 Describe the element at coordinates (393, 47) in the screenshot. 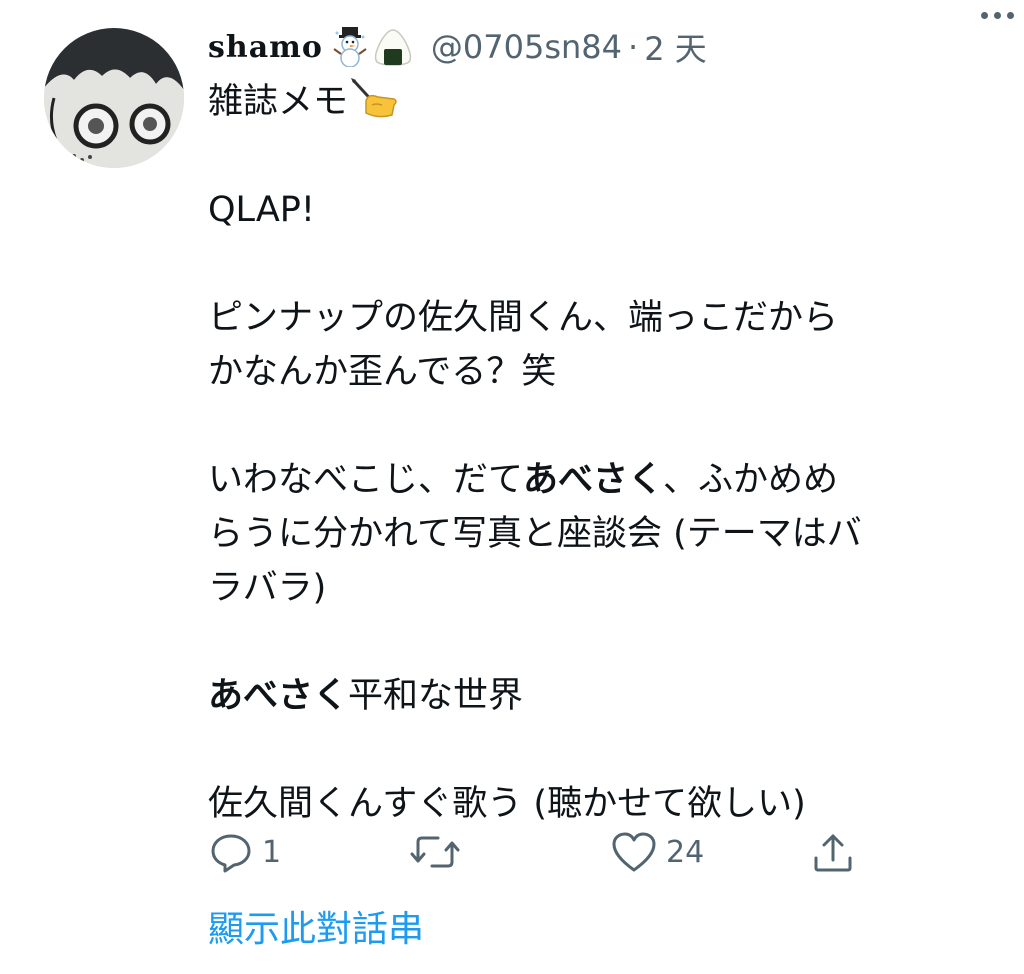

I see `rice-ball-icon` at that location.